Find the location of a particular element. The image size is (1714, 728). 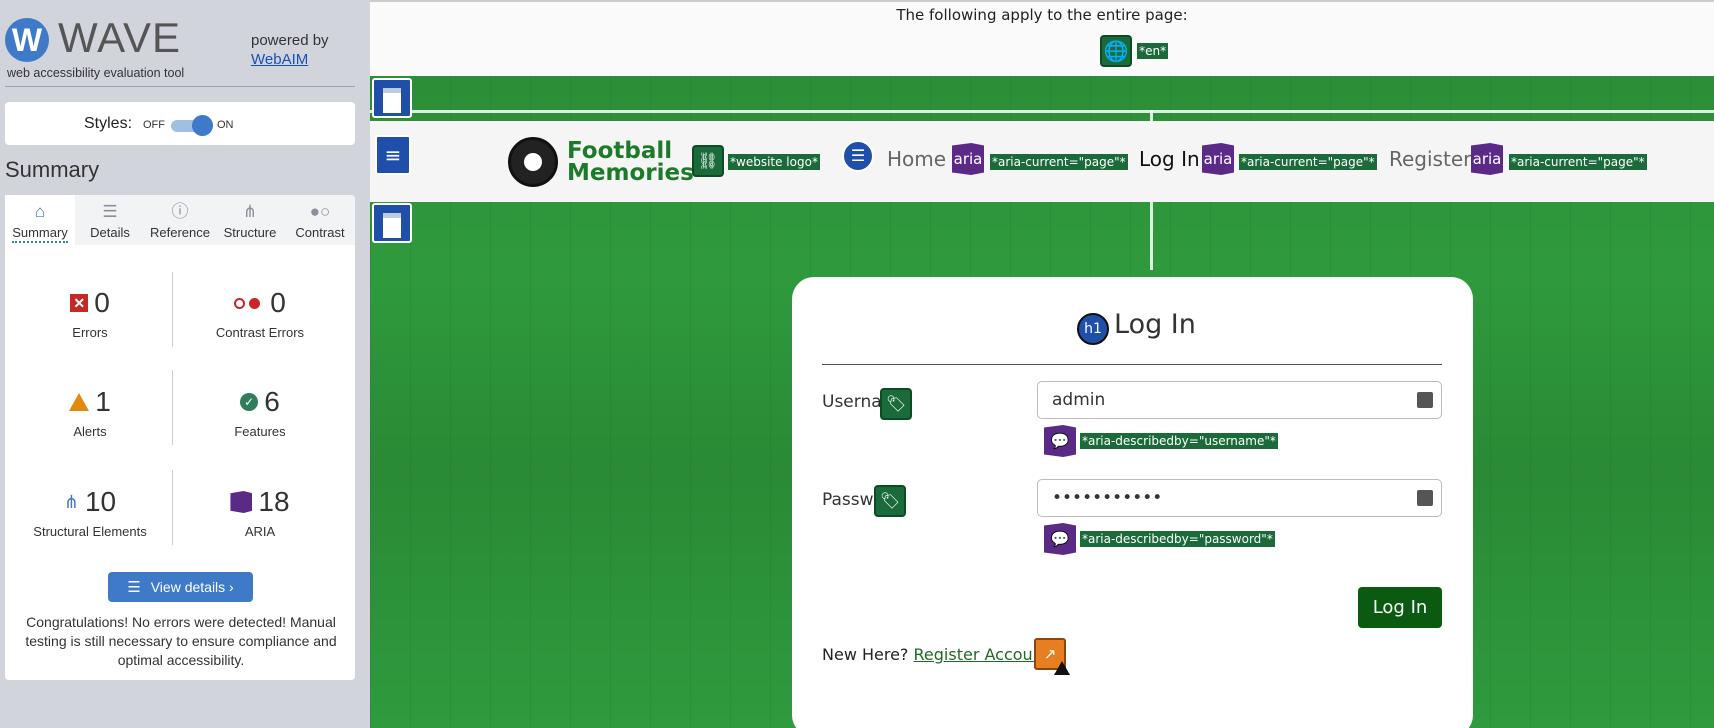

view-details-button: ☰ View details › is located at coordinates (180, 587).